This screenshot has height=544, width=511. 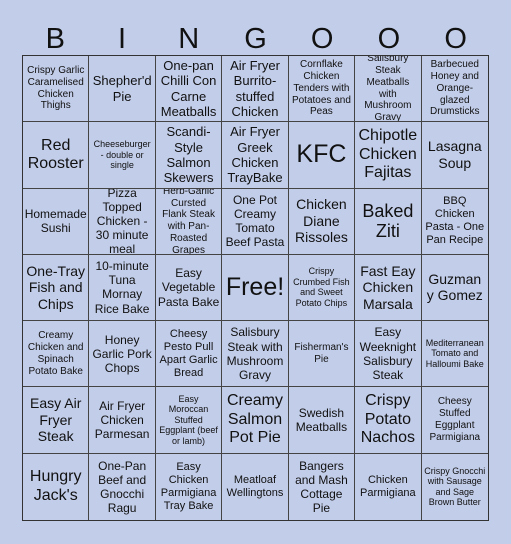 What do you see at coordinates (122, 354) in the screenshot?
I see `bingo-cell: Honey Garlic Pork Chops` at bounding box center [122, 354].